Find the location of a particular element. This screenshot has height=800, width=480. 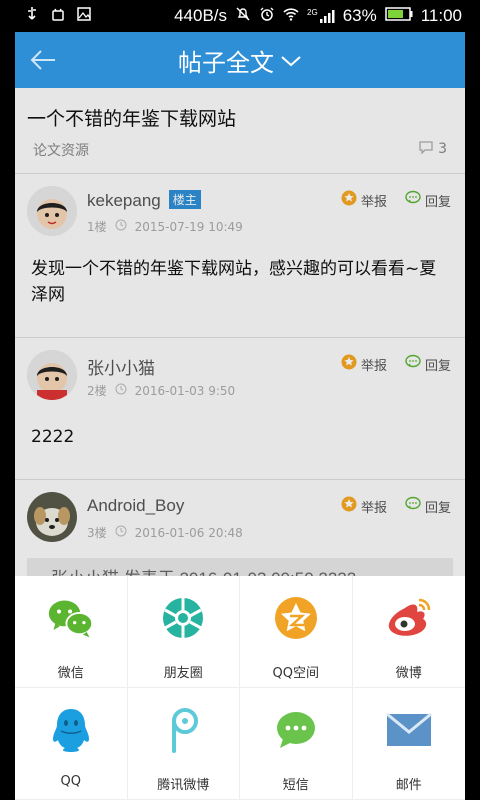

share-label: QQ is located at coordinates (70, 781).